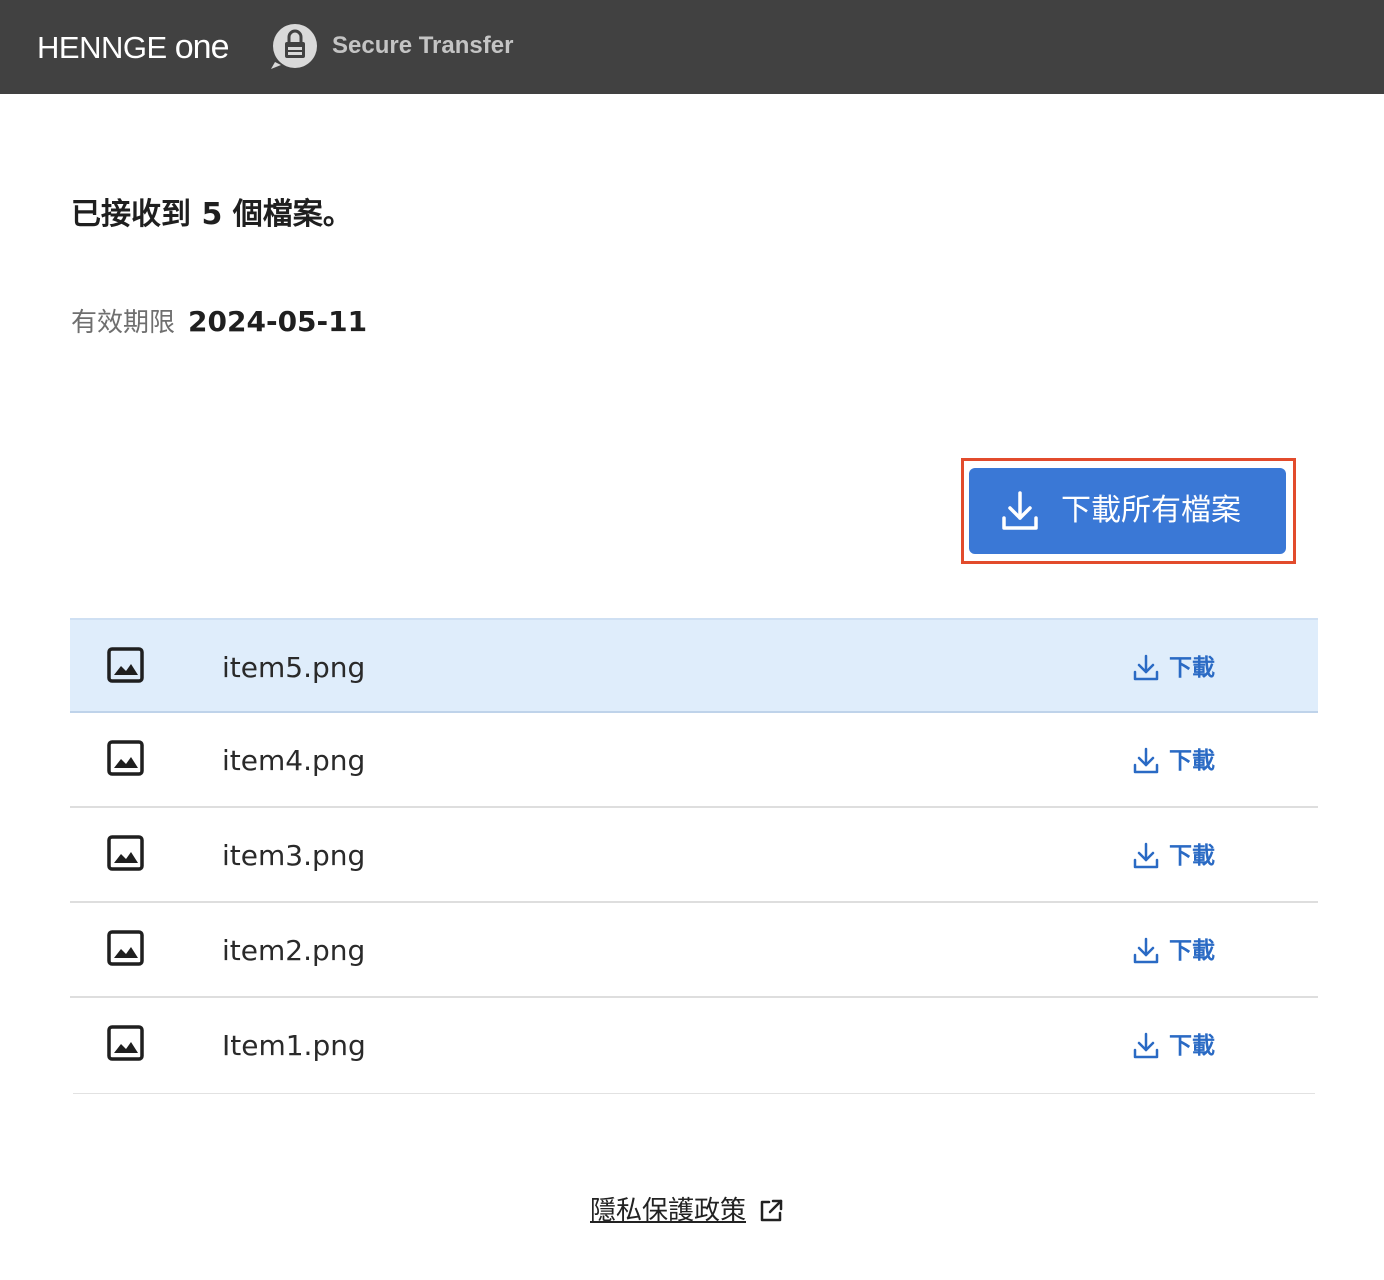 This screenshot has width=1384, height=1280. Describe the element at coordinates (294, 950) in the screenshot. I see `file-name: item2.png` at that location.